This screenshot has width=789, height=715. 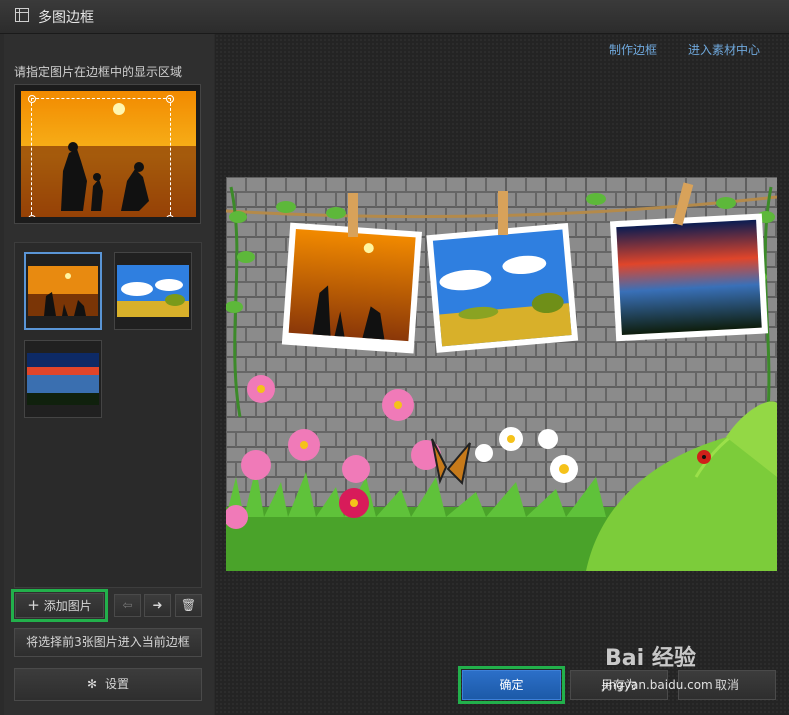 I want to click on material-center-link: 进入素材中心, so click(x=724, y=49).